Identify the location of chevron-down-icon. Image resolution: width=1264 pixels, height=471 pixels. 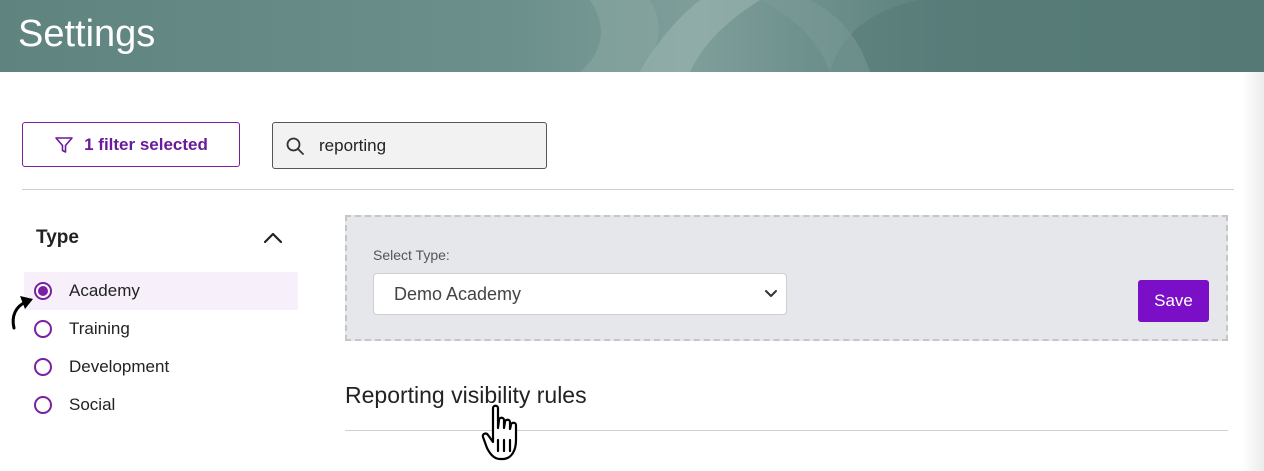
(771, 294).